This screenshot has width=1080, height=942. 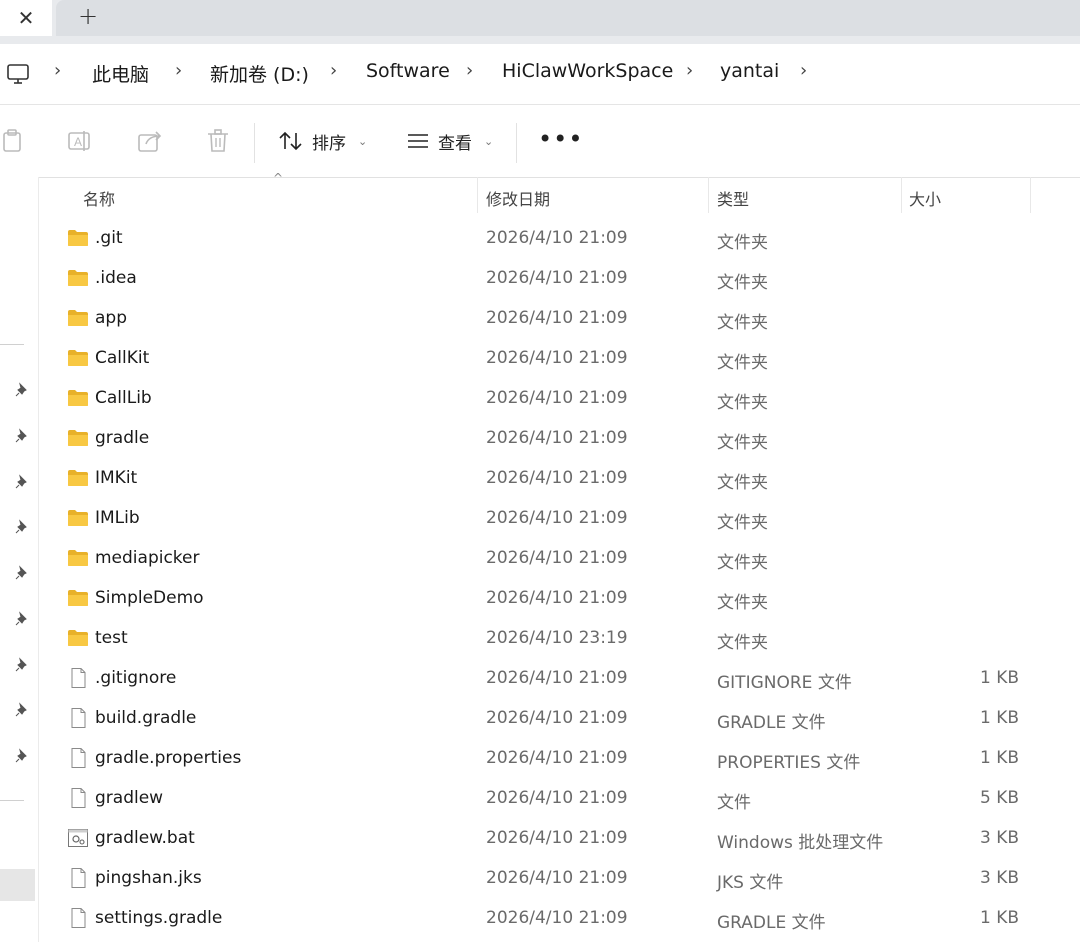 What do you see at coordinates (18, 74) in the screenshot?
I see `computer-icon` at bounding box center [18, 74].